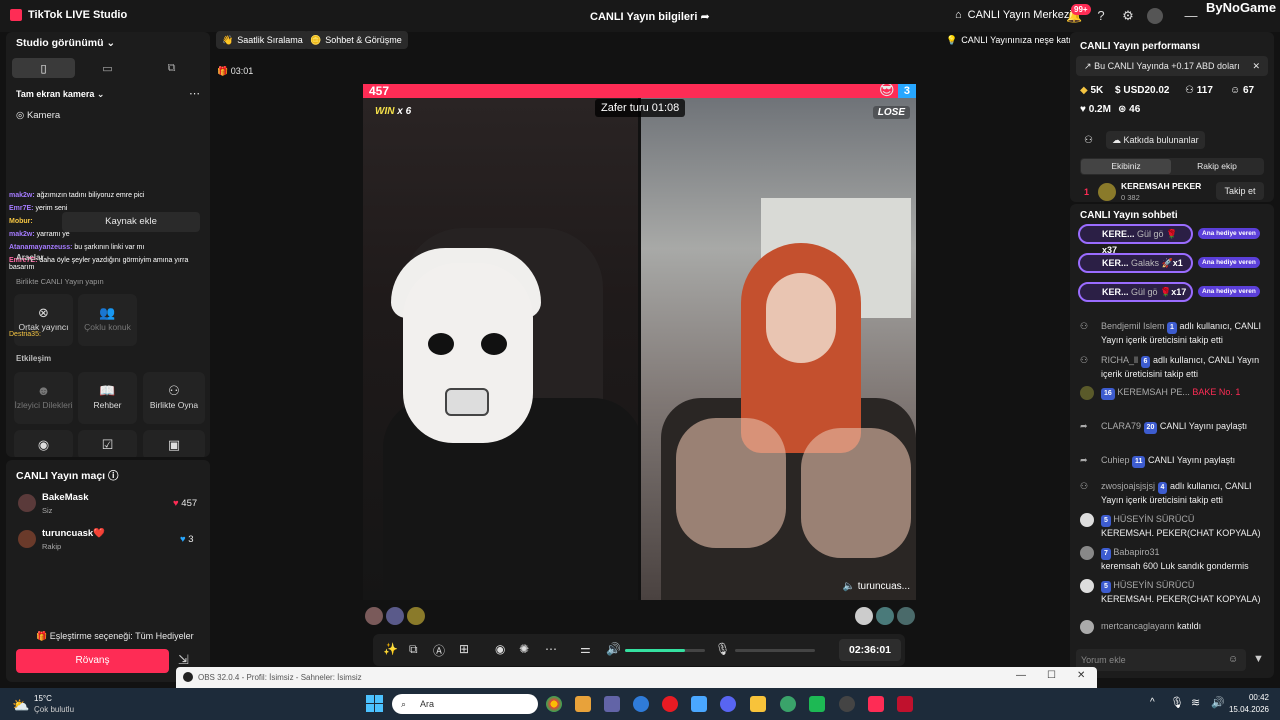 The height and width of the screenshot is (720, 1280). Describe the element at coordinates (1011, 40) in the screenshot. I see `joy-chip: 💡 CANLI Yayınınıza neşe katın` at that location.